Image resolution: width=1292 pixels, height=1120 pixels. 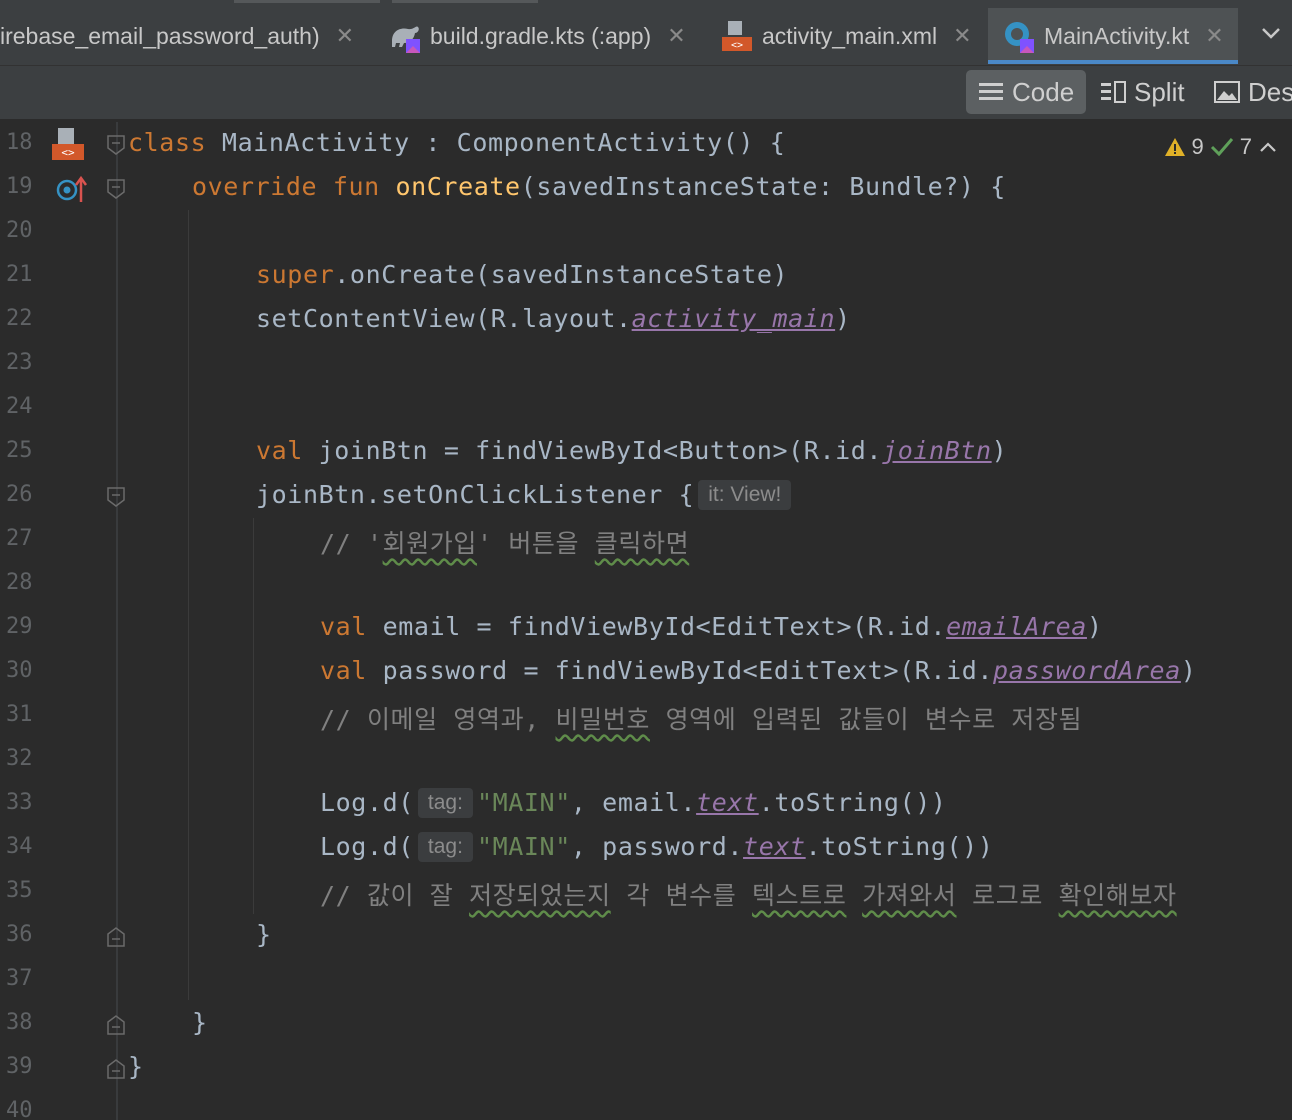 What do you see at coordinates (19, 978) in the screenshot?
I see `line-number: 37` at bounding box center [19, 978].